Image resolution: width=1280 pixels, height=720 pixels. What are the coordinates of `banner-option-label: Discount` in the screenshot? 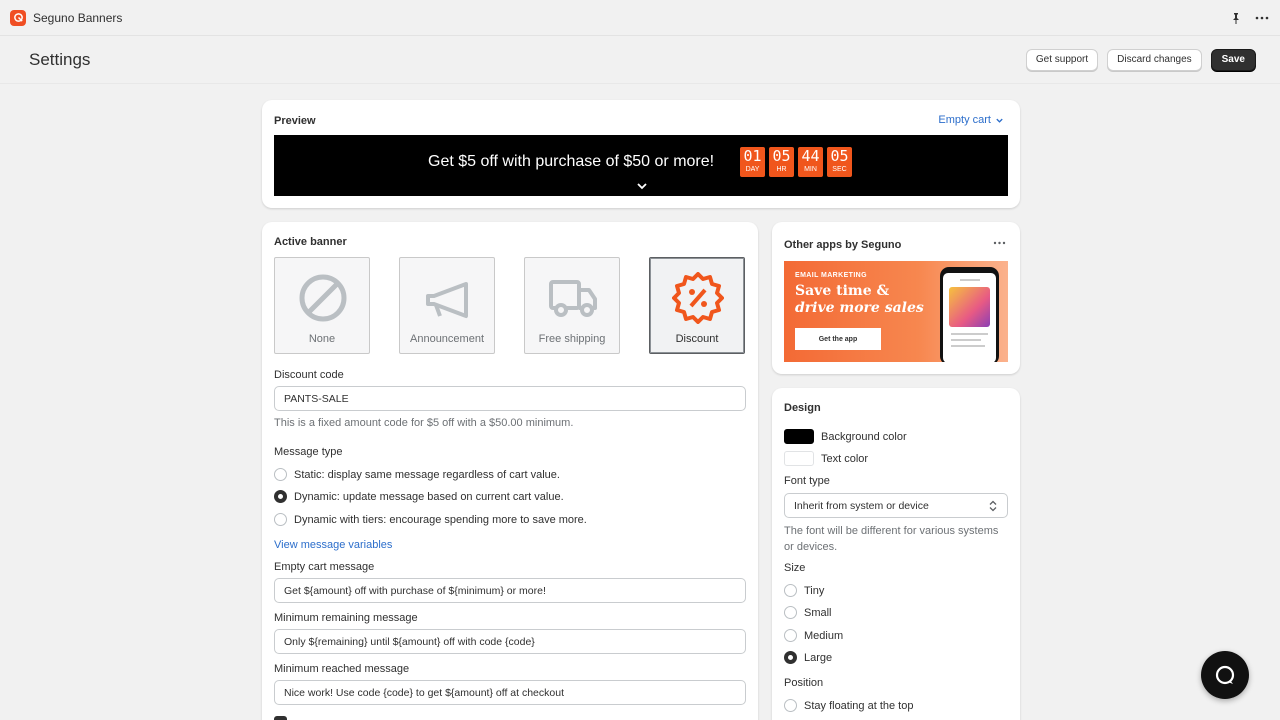 It's located at (697, 339).